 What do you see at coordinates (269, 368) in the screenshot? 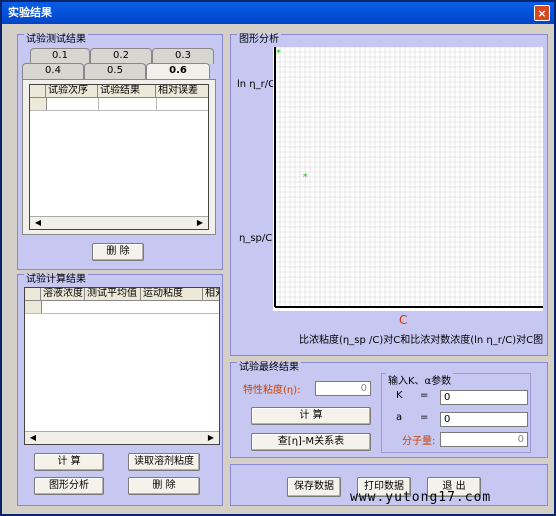
I see `final-results-title: 试验最终结果` at bounding box center [269, 368].